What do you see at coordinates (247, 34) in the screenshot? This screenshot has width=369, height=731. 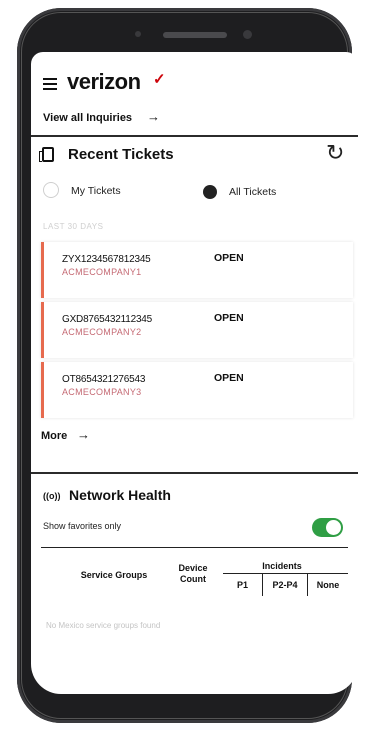 I see `front-camera` at bounding box center [247, 34].